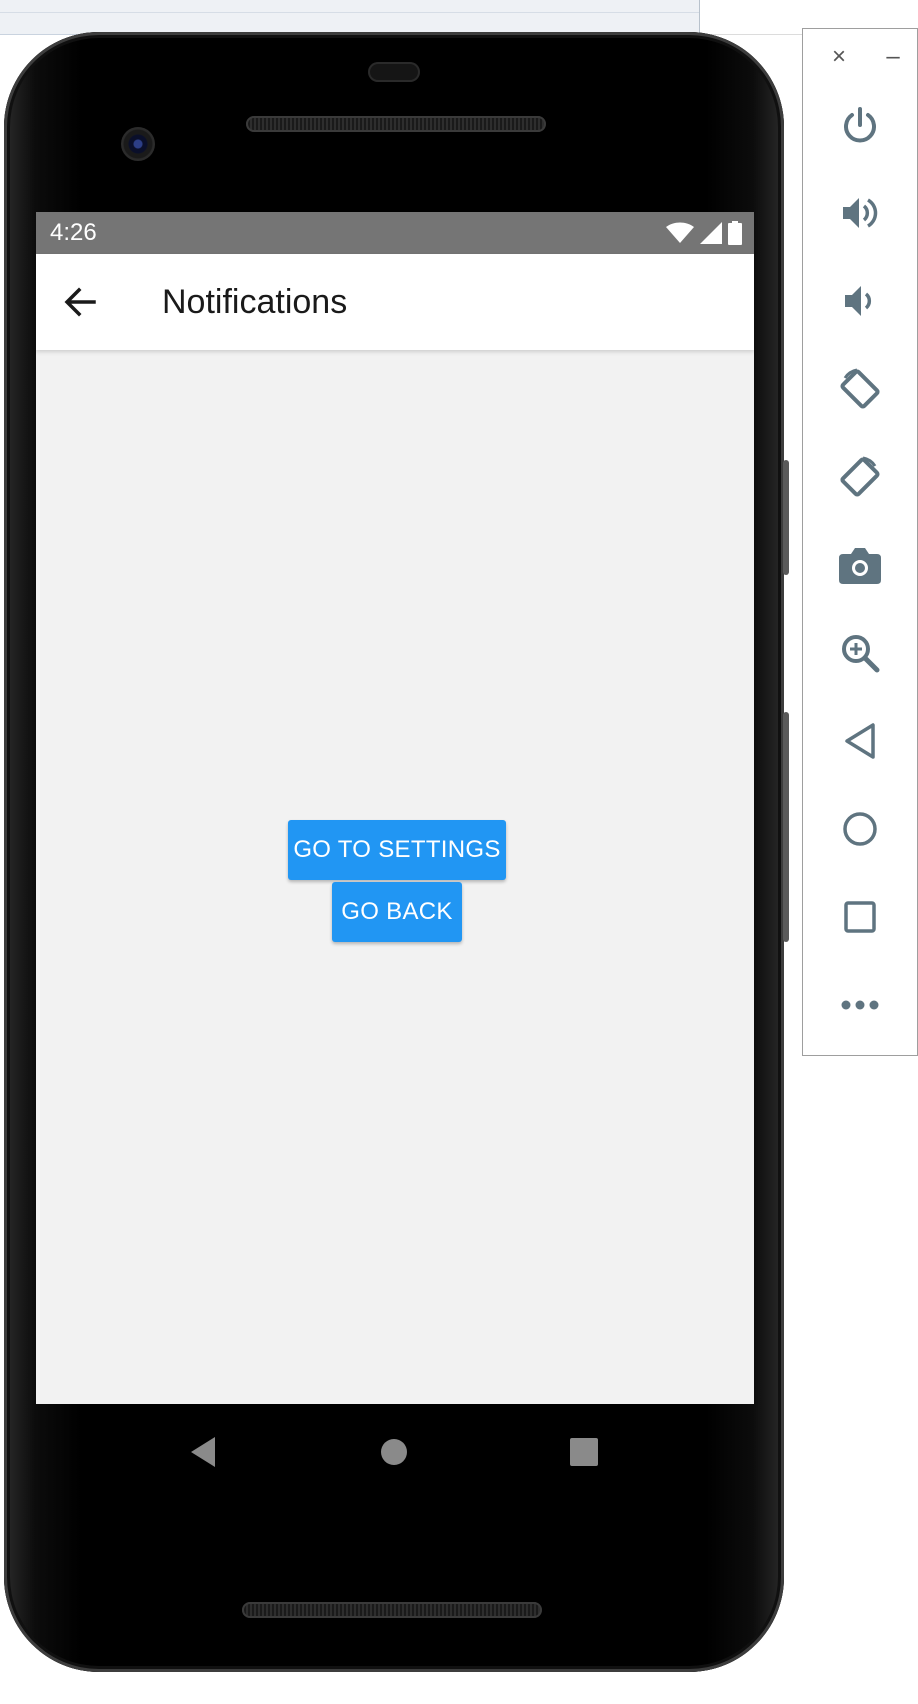  I want to click on power-icon, so click(860, 125).